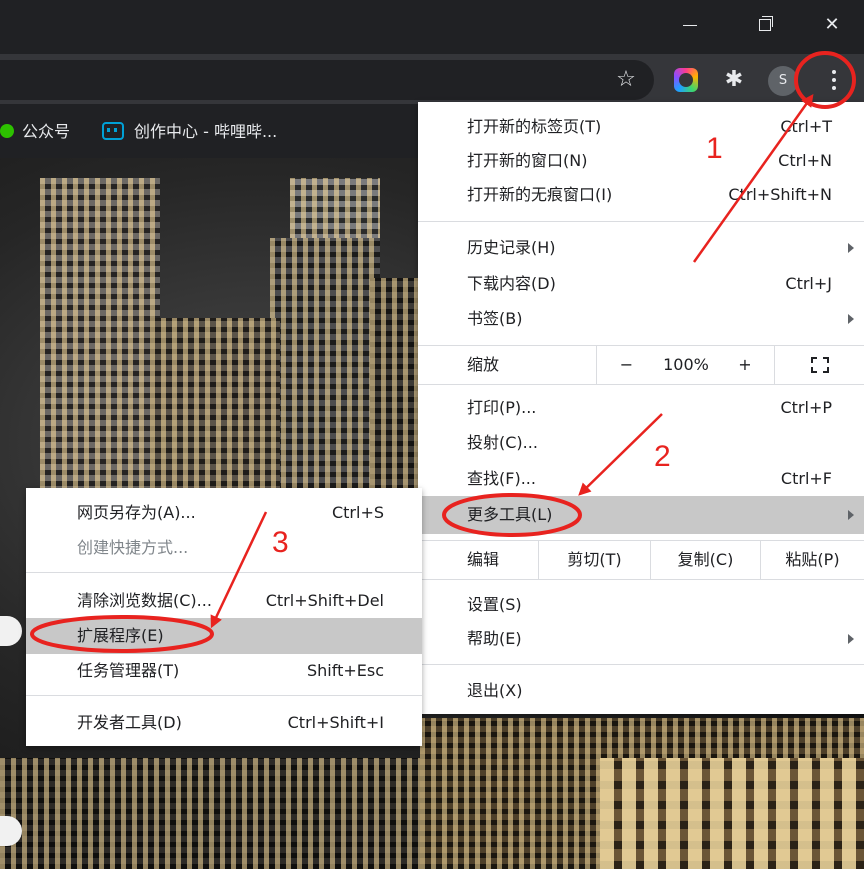 This screenshot has height=869, width=864. I want to click on menu-item-save-page: 网页另存为(A)... Ctrl+S, so click(224, 513).